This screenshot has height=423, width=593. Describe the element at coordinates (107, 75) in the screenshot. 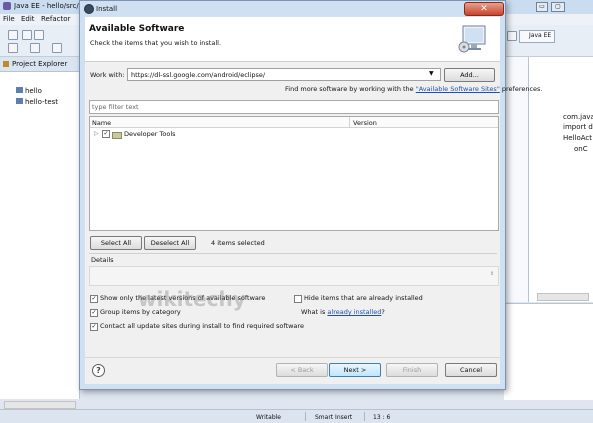

I see `work-with-label: Work with:` at that location.